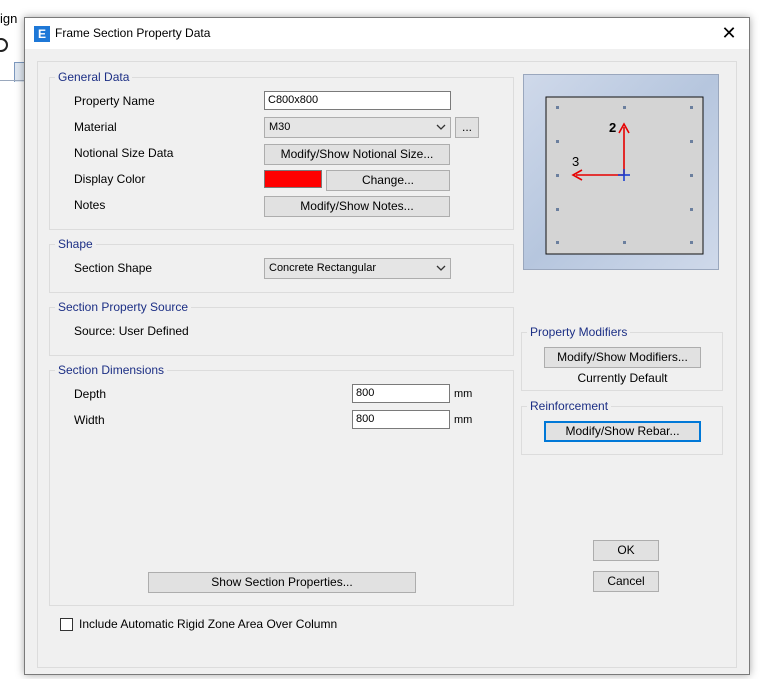  What do you see at coordinates (94, 77) in the screenshot?
I see `general-data-legend: General Data` at bounding box center [94, 77].